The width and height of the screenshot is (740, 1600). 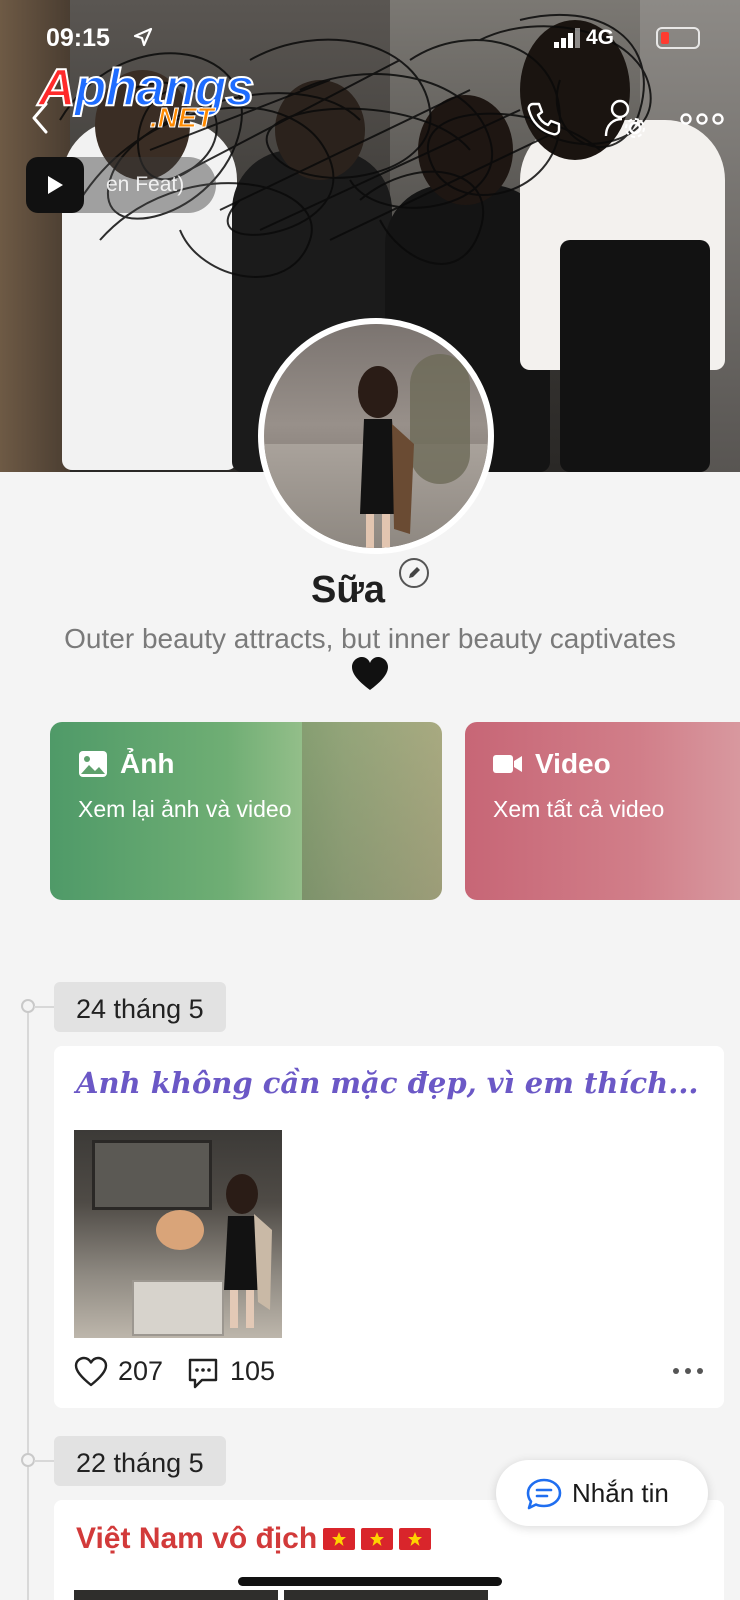 I want to click on location-arrow-icon, so click(x=143, y=37).